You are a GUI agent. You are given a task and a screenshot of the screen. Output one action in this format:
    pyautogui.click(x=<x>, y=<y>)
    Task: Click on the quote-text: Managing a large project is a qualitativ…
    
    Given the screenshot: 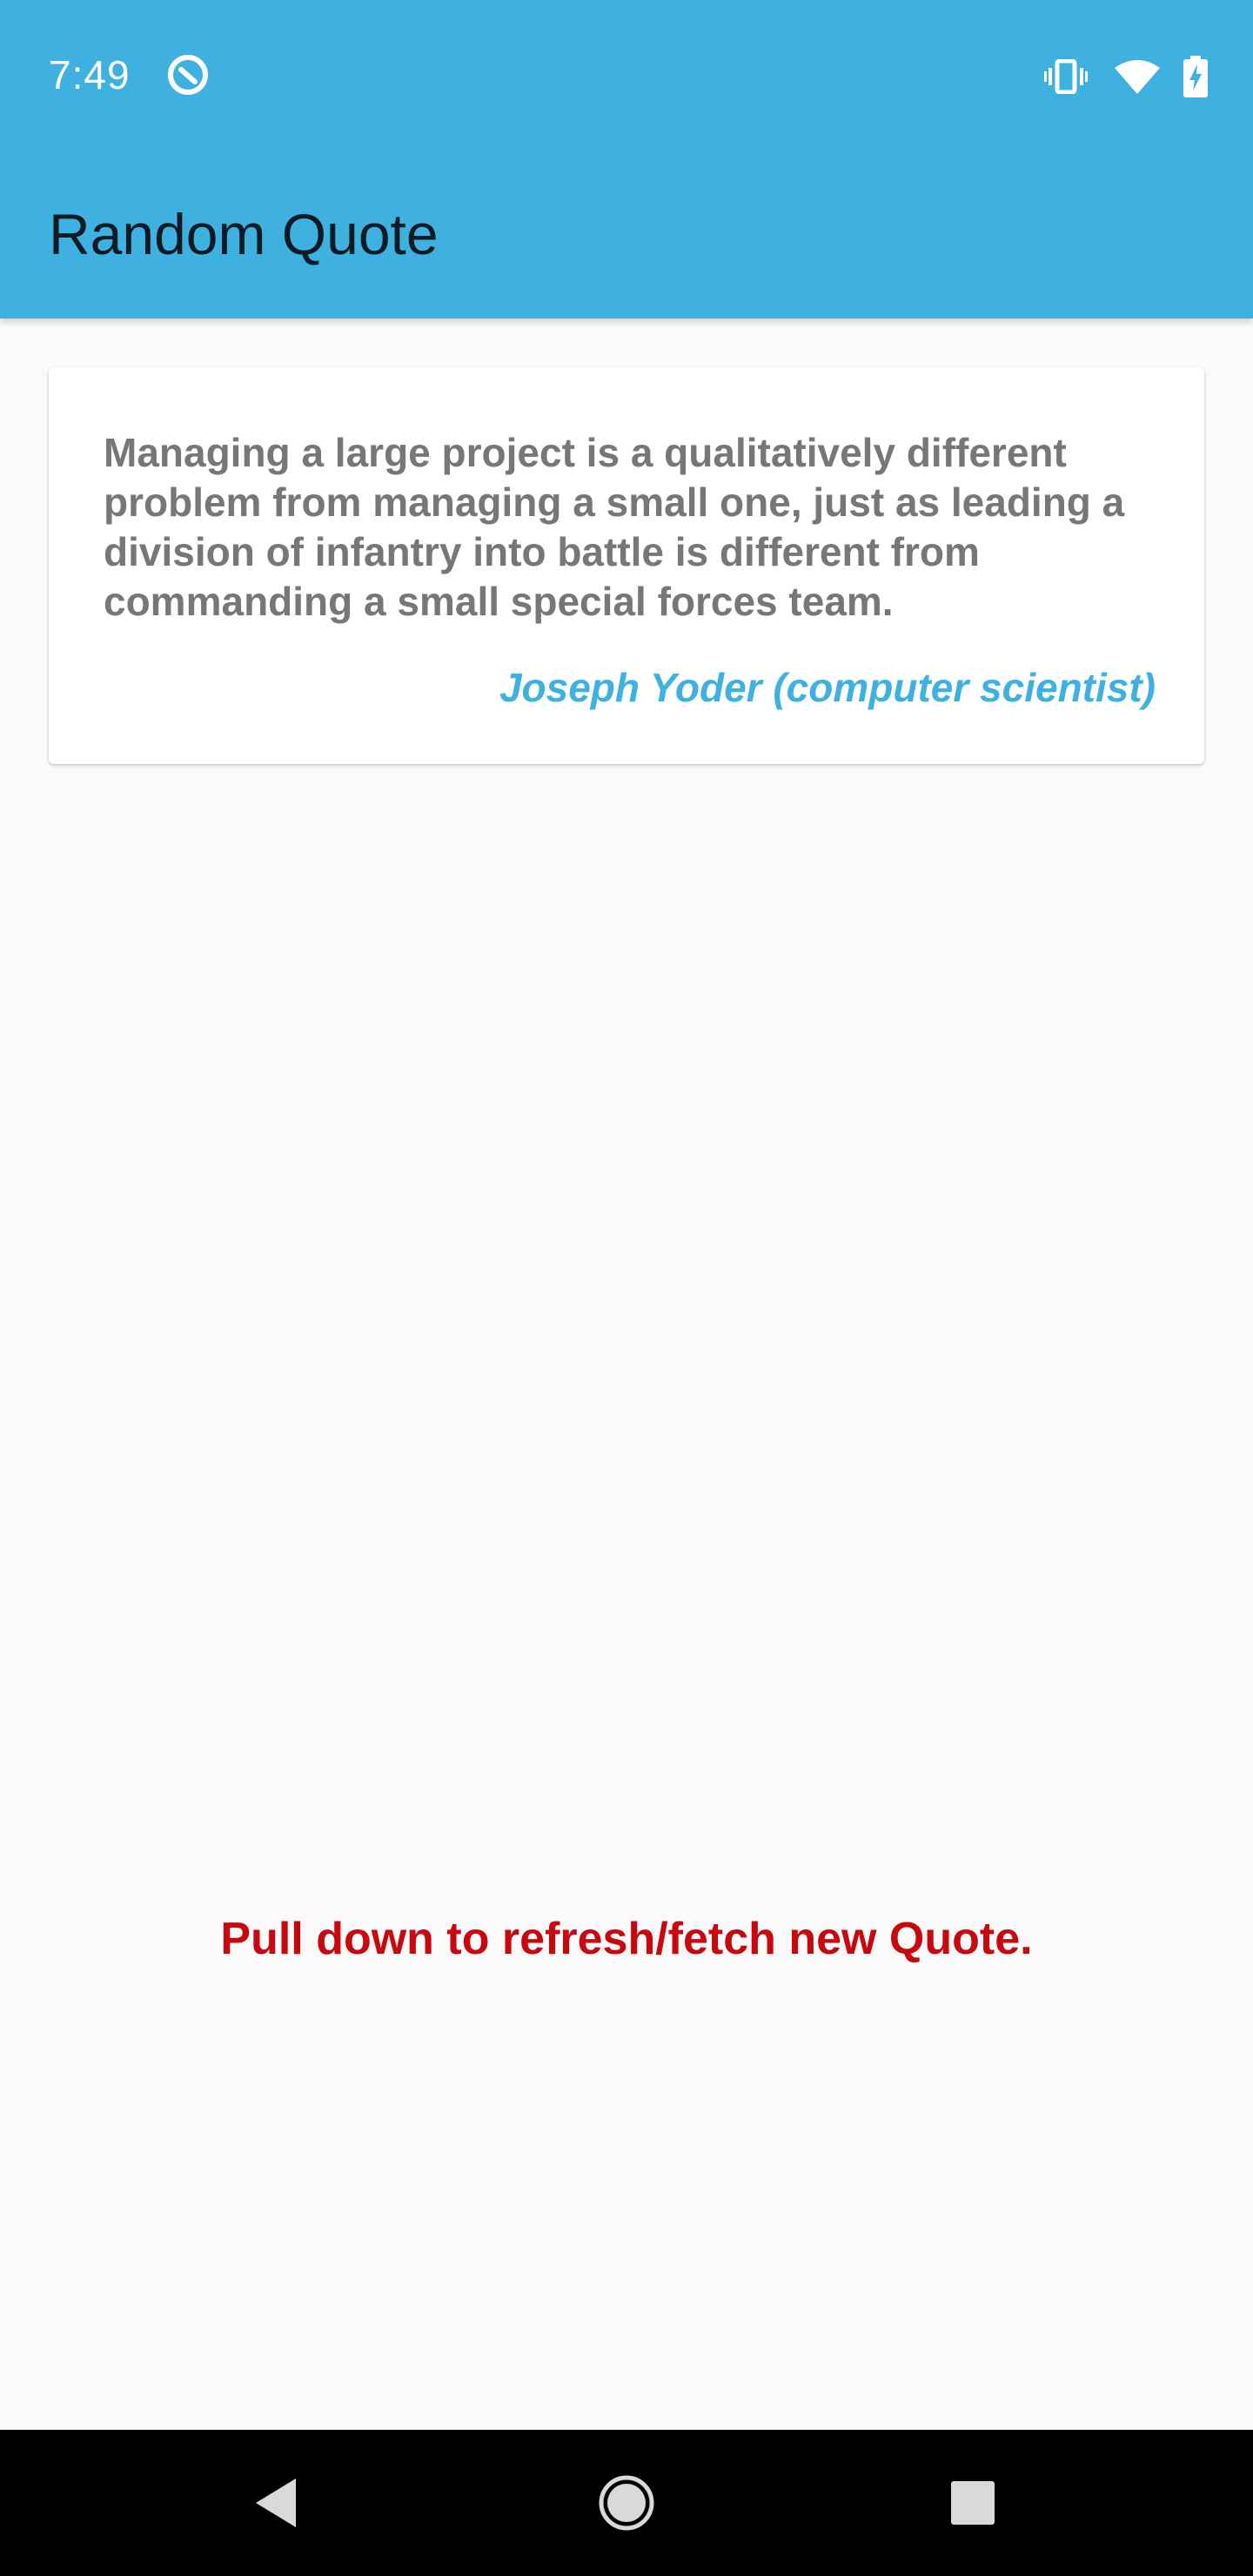 What is the action you would take?
    pyautogui.click(x=614, y=527)
    